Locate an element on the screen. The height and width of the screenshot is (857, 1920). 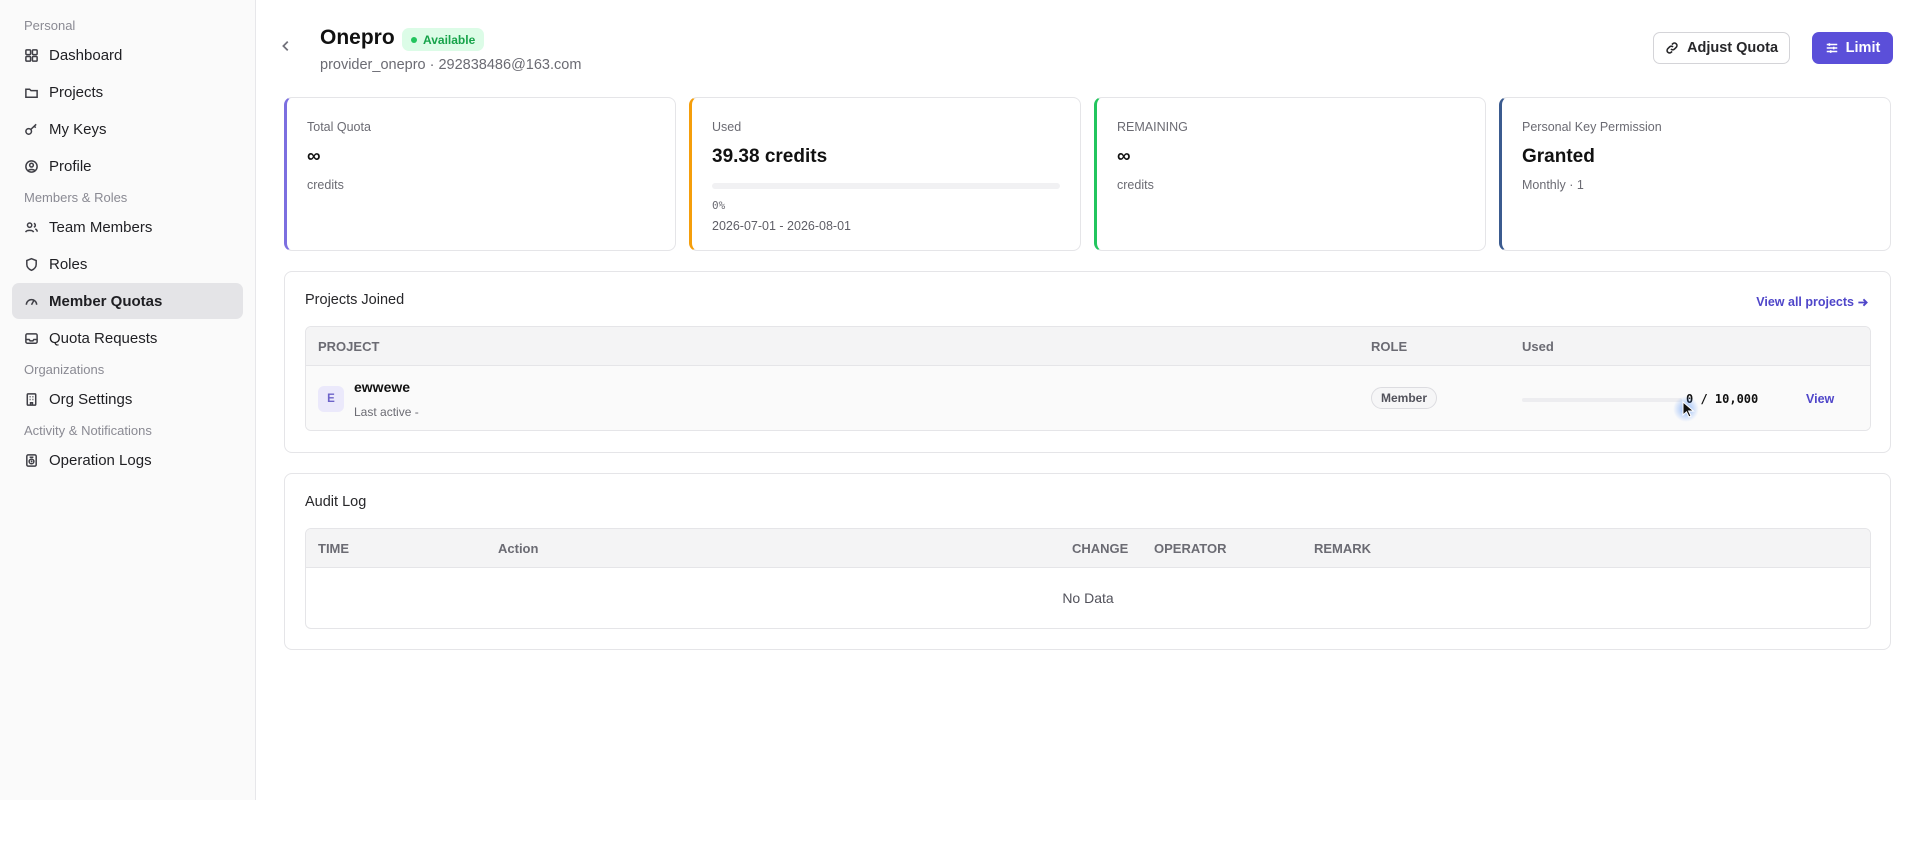
project-name: ewwewe is located at coordinates (382, 387).